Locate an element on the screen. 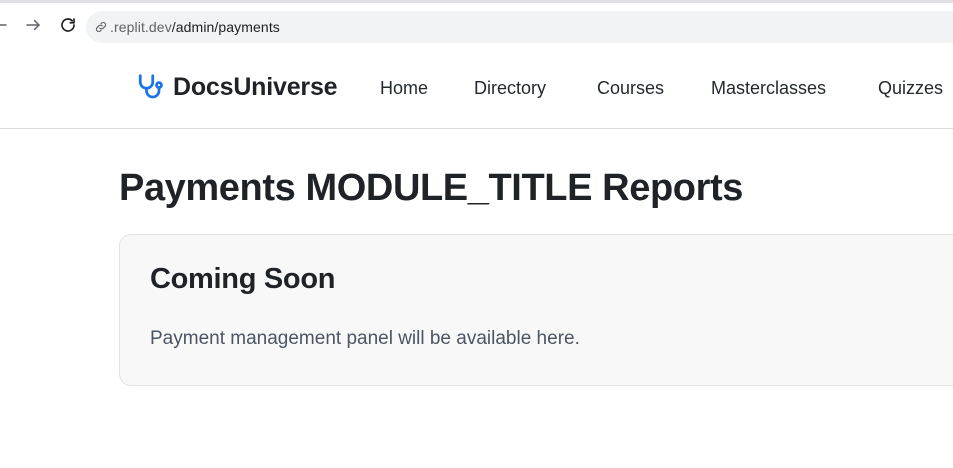  browser-toolbar: .replit.dev/admin/payments is located at coordinates (476, 24).